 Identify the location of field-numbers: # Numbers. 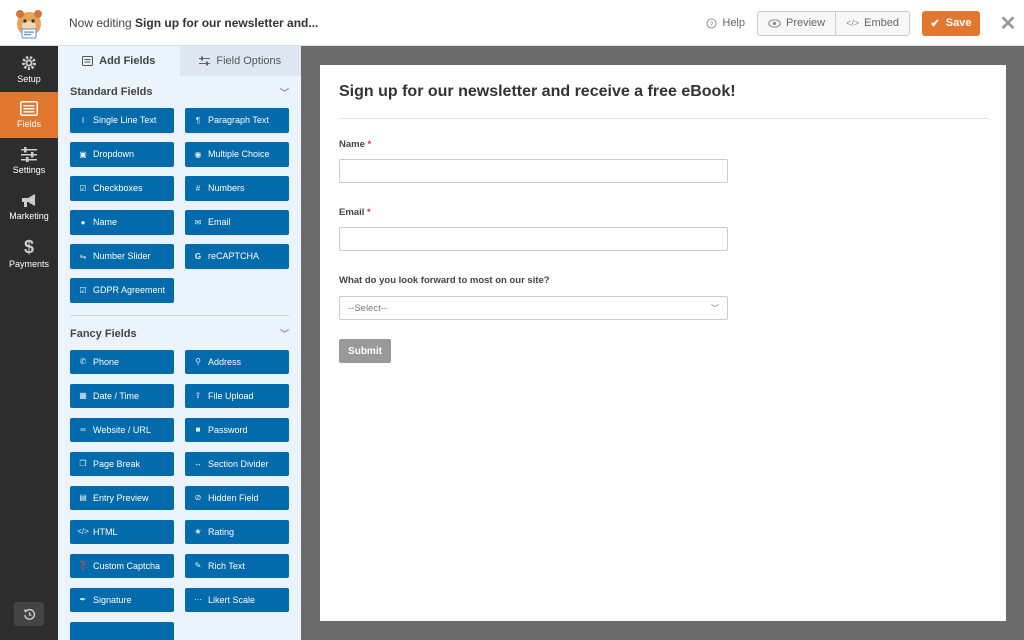
(237, 188).